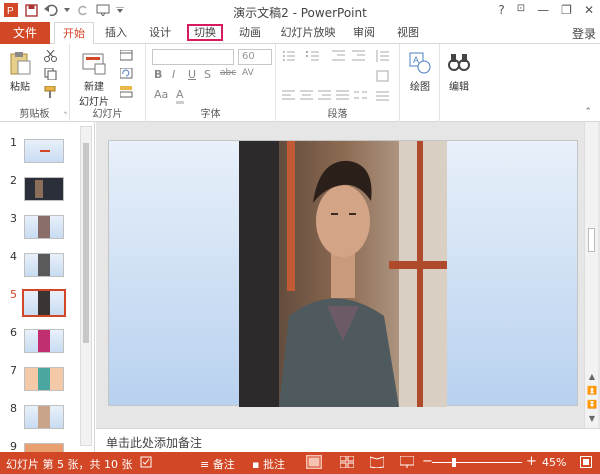 The height and width of the screenshot is (474, 600). What do you see at coordinates (420, 71) in the screenshot?
I see `drawing-button: A 绘图` at bounding box center [420, 71].